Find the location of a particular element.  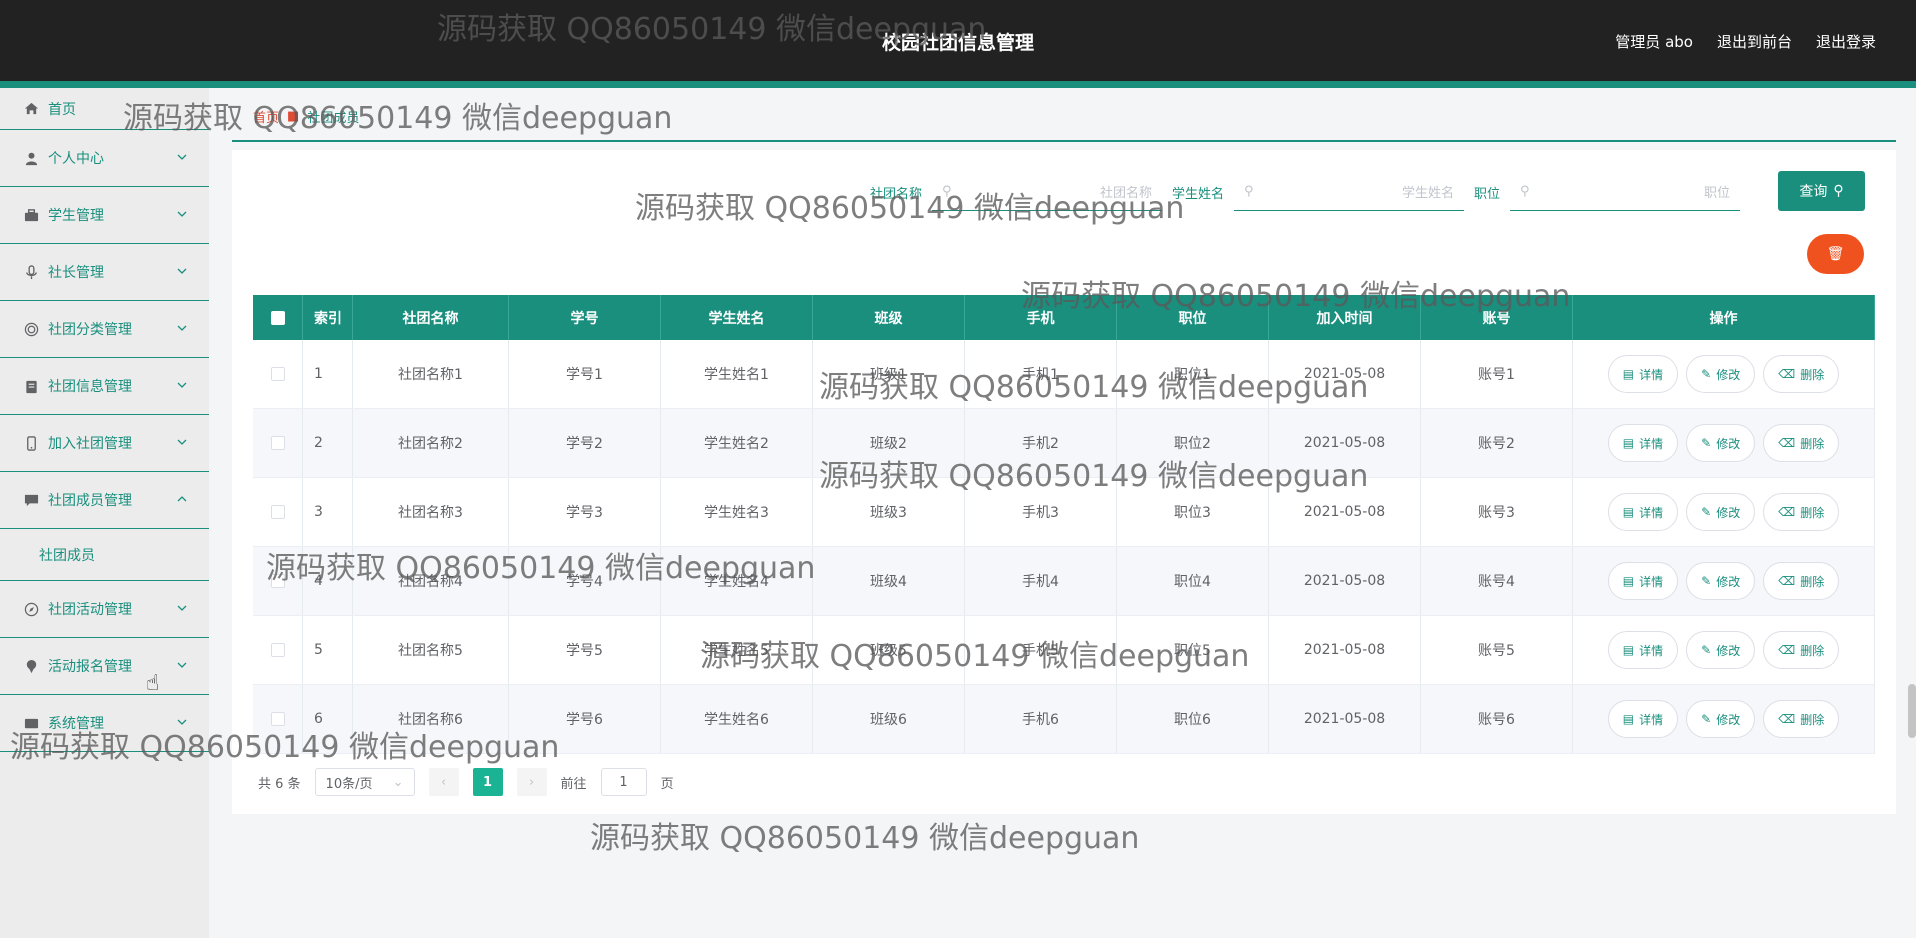

cell-phone: 手机4 is located at coordinates (1041, 581).